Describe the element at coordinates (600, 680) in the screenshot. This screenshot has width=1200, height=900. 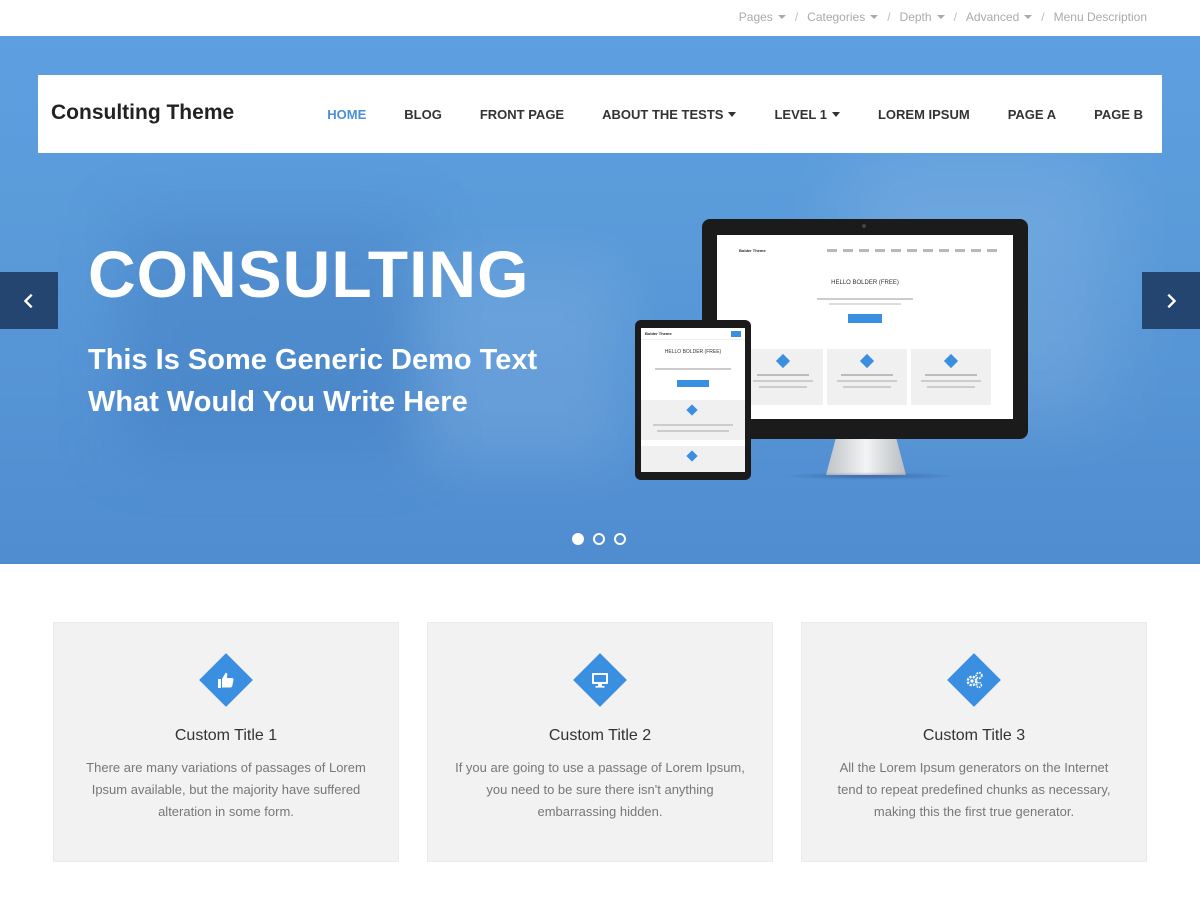
I see `monitor-icon` at that location.